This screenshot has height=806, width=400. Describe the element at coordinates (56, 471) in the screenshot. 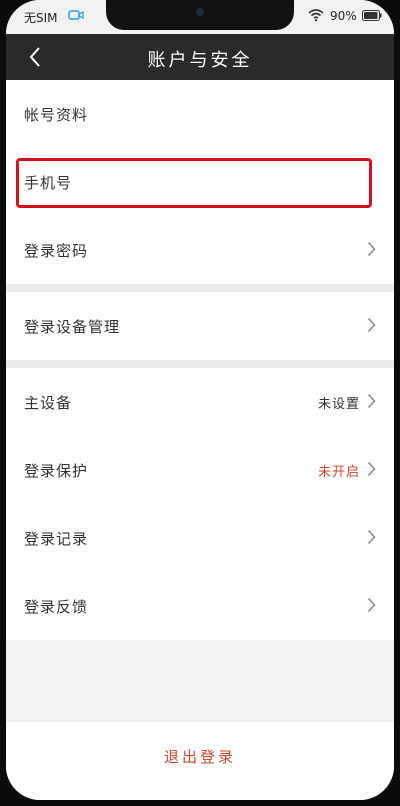

I see `row-label: 登录保护` at that location.